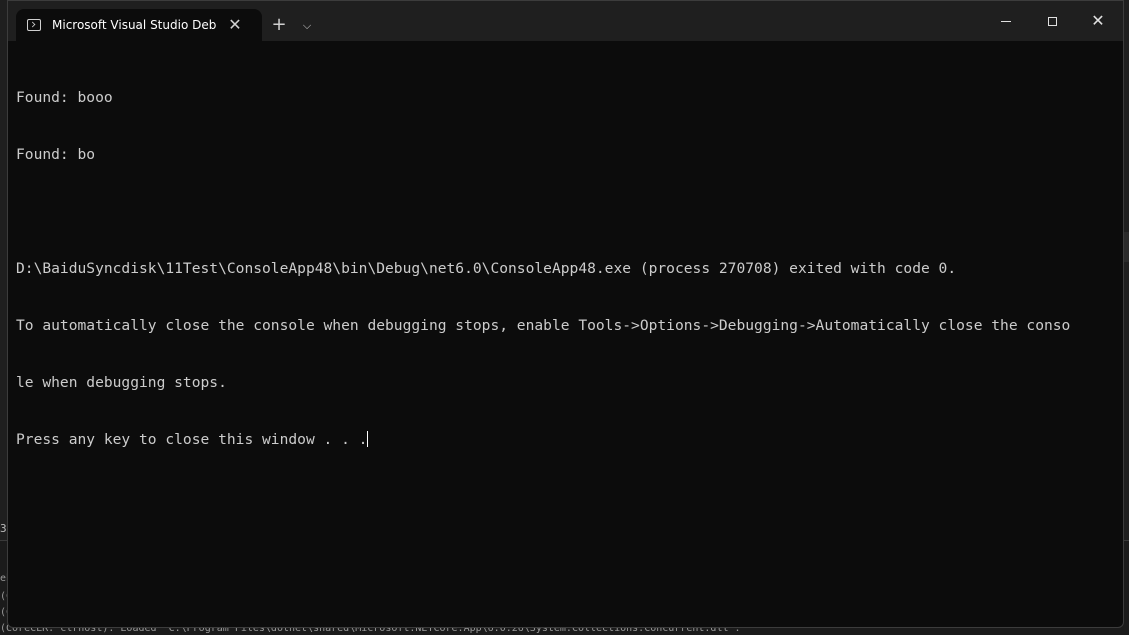 This screenshot has width=1129, height=635. Describe the element at coordinates (64, 97) in the screenshot. I see `console-line: Found: booo` at that location.